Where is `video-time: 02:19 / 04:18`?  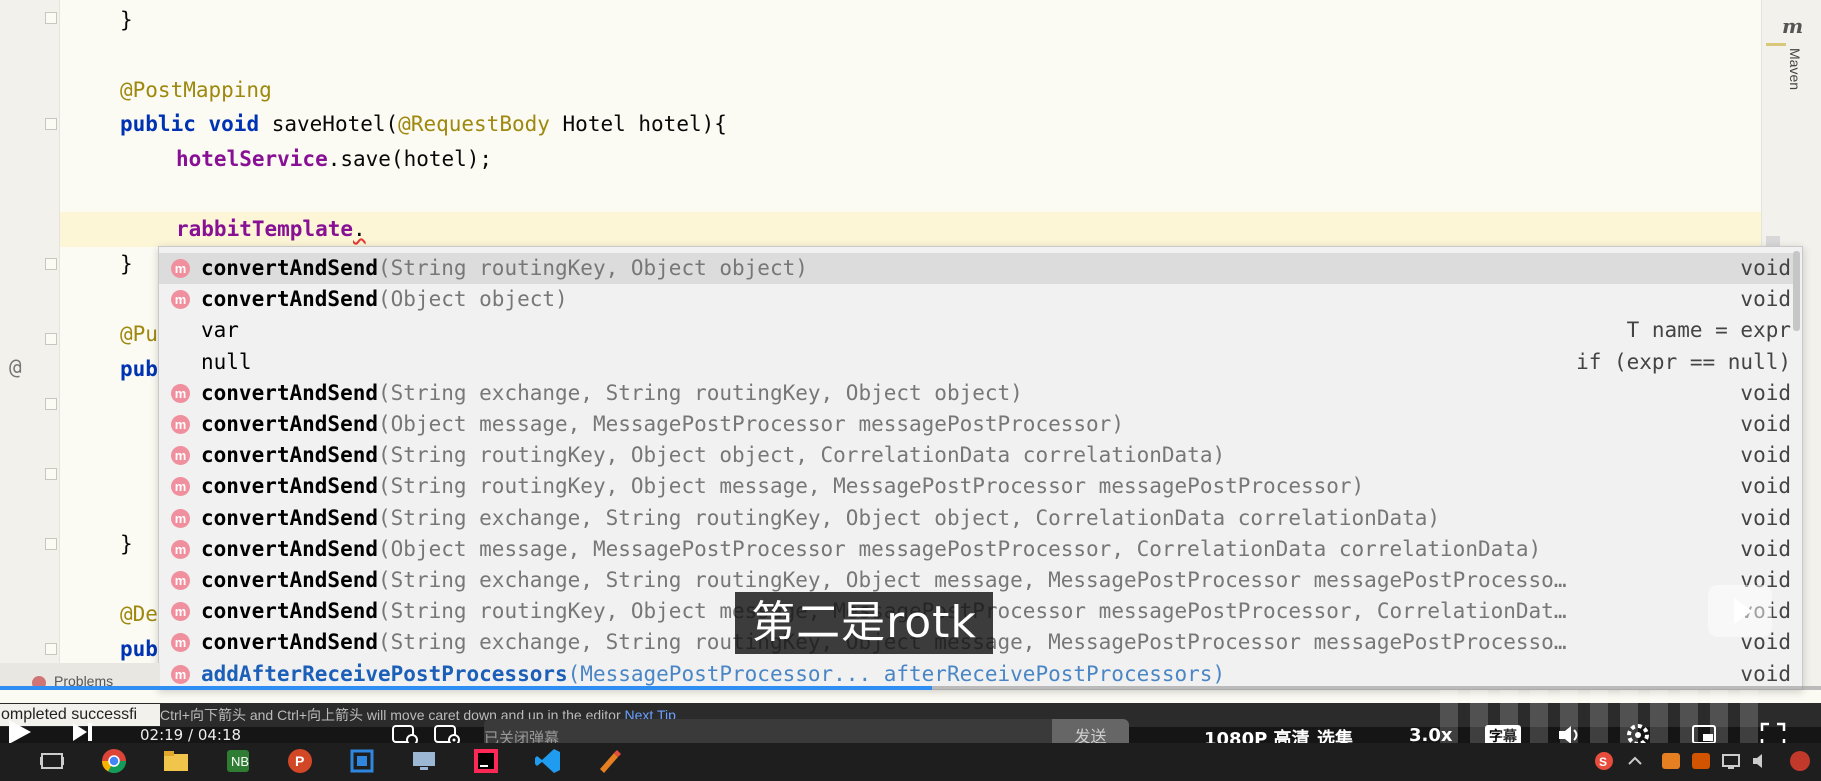
video-time: 02:19 / 04:18 is located at coordinates (191, 735).